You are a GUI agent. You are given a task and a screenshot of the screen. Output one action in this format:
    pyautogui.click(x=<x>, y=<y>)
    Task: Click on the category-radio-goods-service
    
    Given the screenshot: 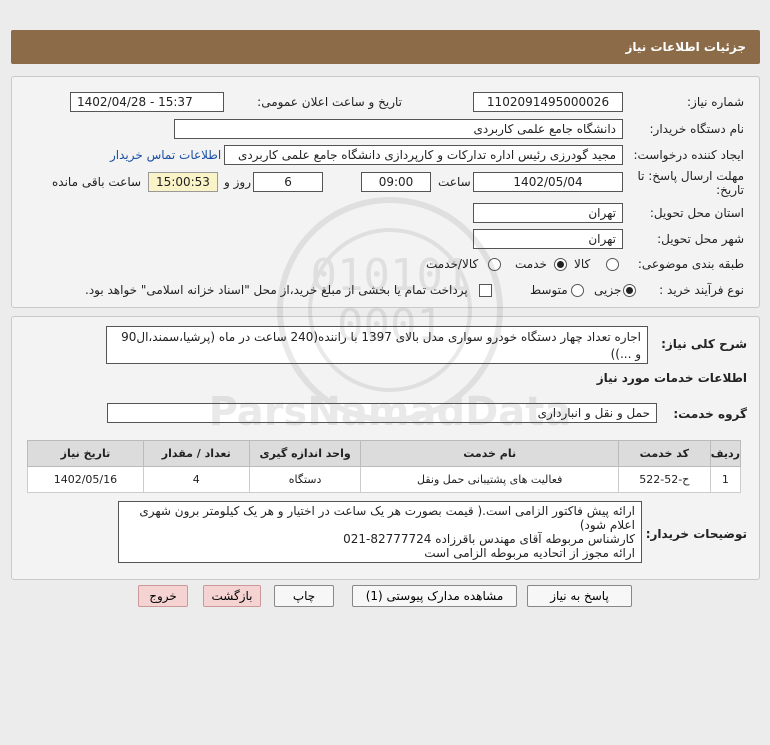 What is the action you would take?
    pyautogui.click(x=494, y=264)
    